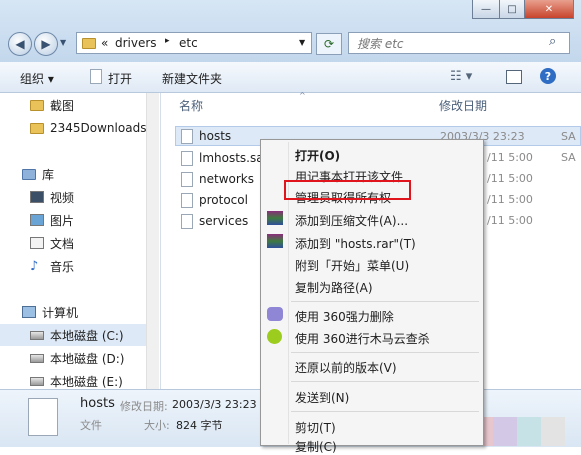 The width and height of the screenshot is (581, 455). What do you see at coordinates (29, 312) in the screenshot?
I see `computer-icon` at bounding box center [29, 312].